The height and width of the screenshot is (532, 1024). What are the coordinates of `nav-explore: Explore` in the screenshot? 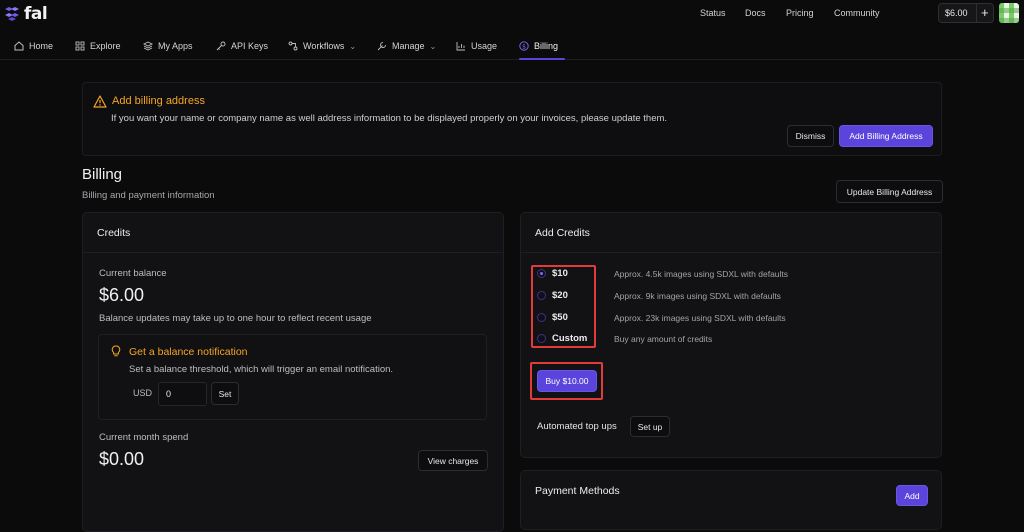 It's located at (98, 46).